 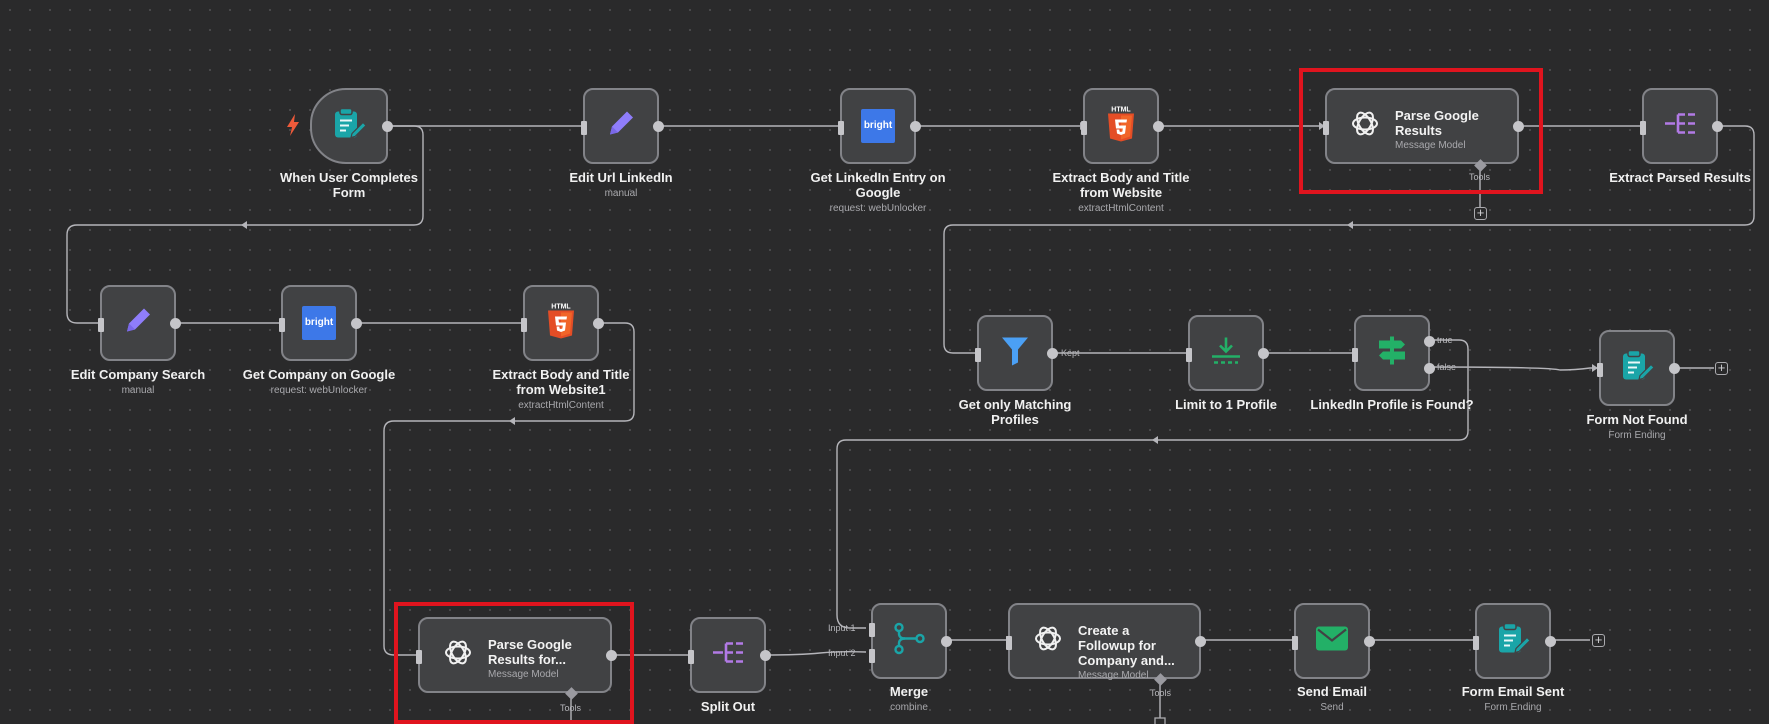 I want to click on node-false-output-port, so click(x=1429, y=368).